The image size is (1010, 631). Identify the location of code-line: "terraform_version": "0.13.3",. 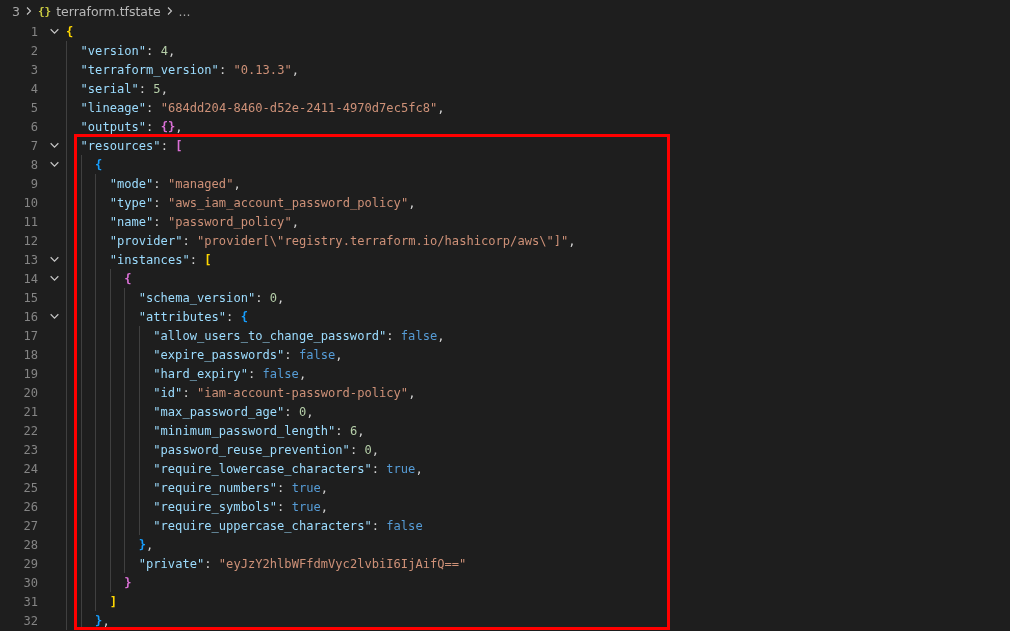
(189, 69).